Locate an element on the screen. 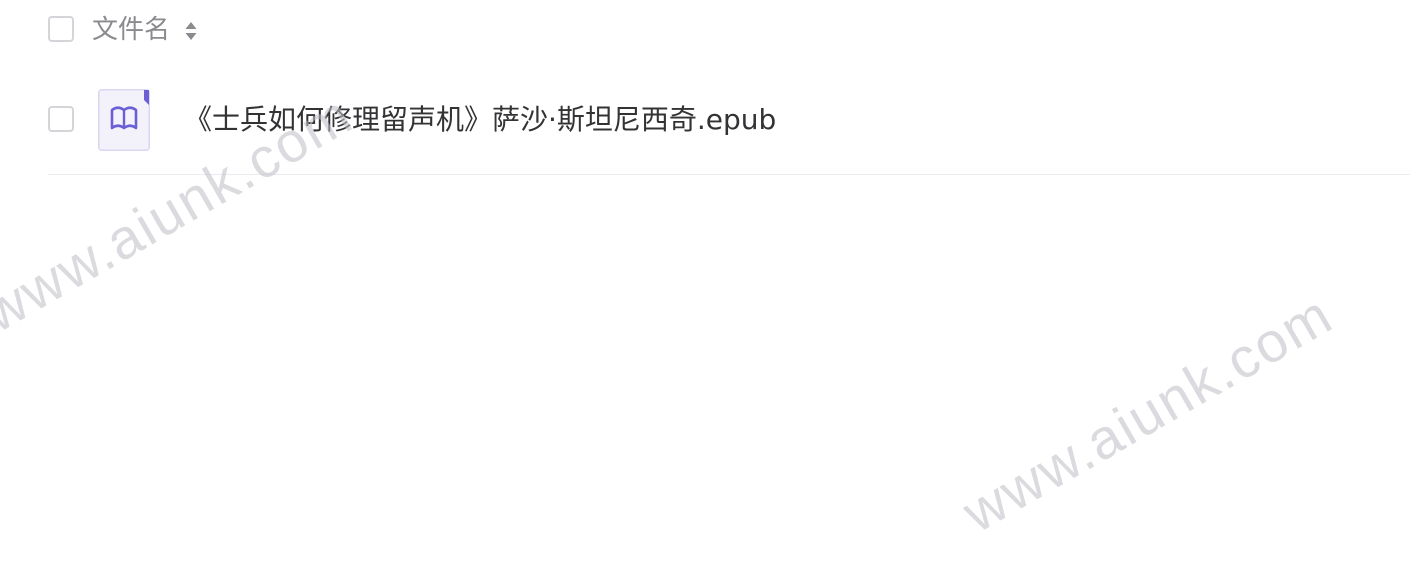 Image resolution: width=1410 pixels, height=588 pixels. watermark-text: www.aiunk.com is located at coordinates (1147, 413).